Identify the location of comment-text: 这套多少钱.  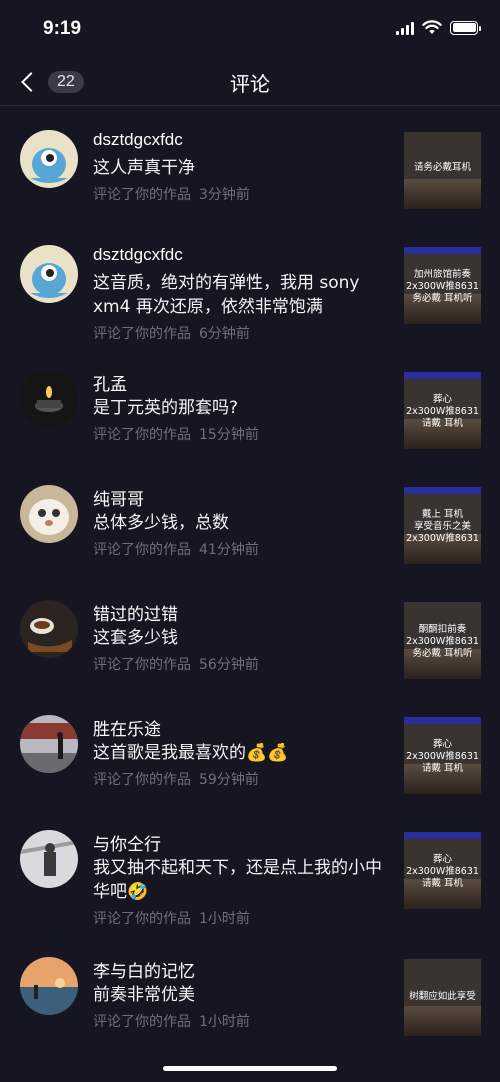
(135, 638).